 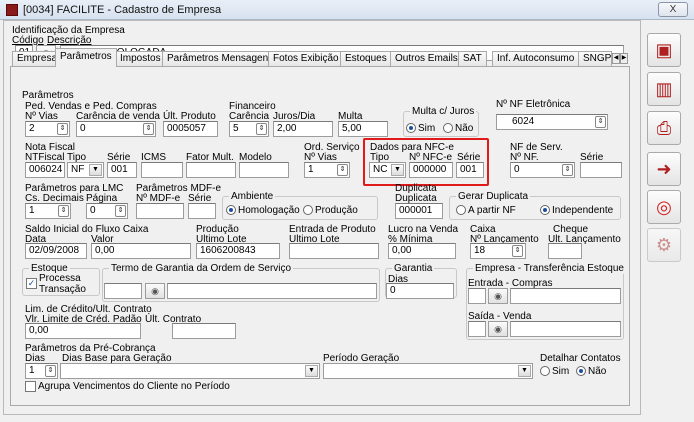 What do you see at coordinates (220, 58) in the screenshot?
I see `tab-parametros-mensagens: Parâmetros Mensagens` at bounding box center [220, 58].